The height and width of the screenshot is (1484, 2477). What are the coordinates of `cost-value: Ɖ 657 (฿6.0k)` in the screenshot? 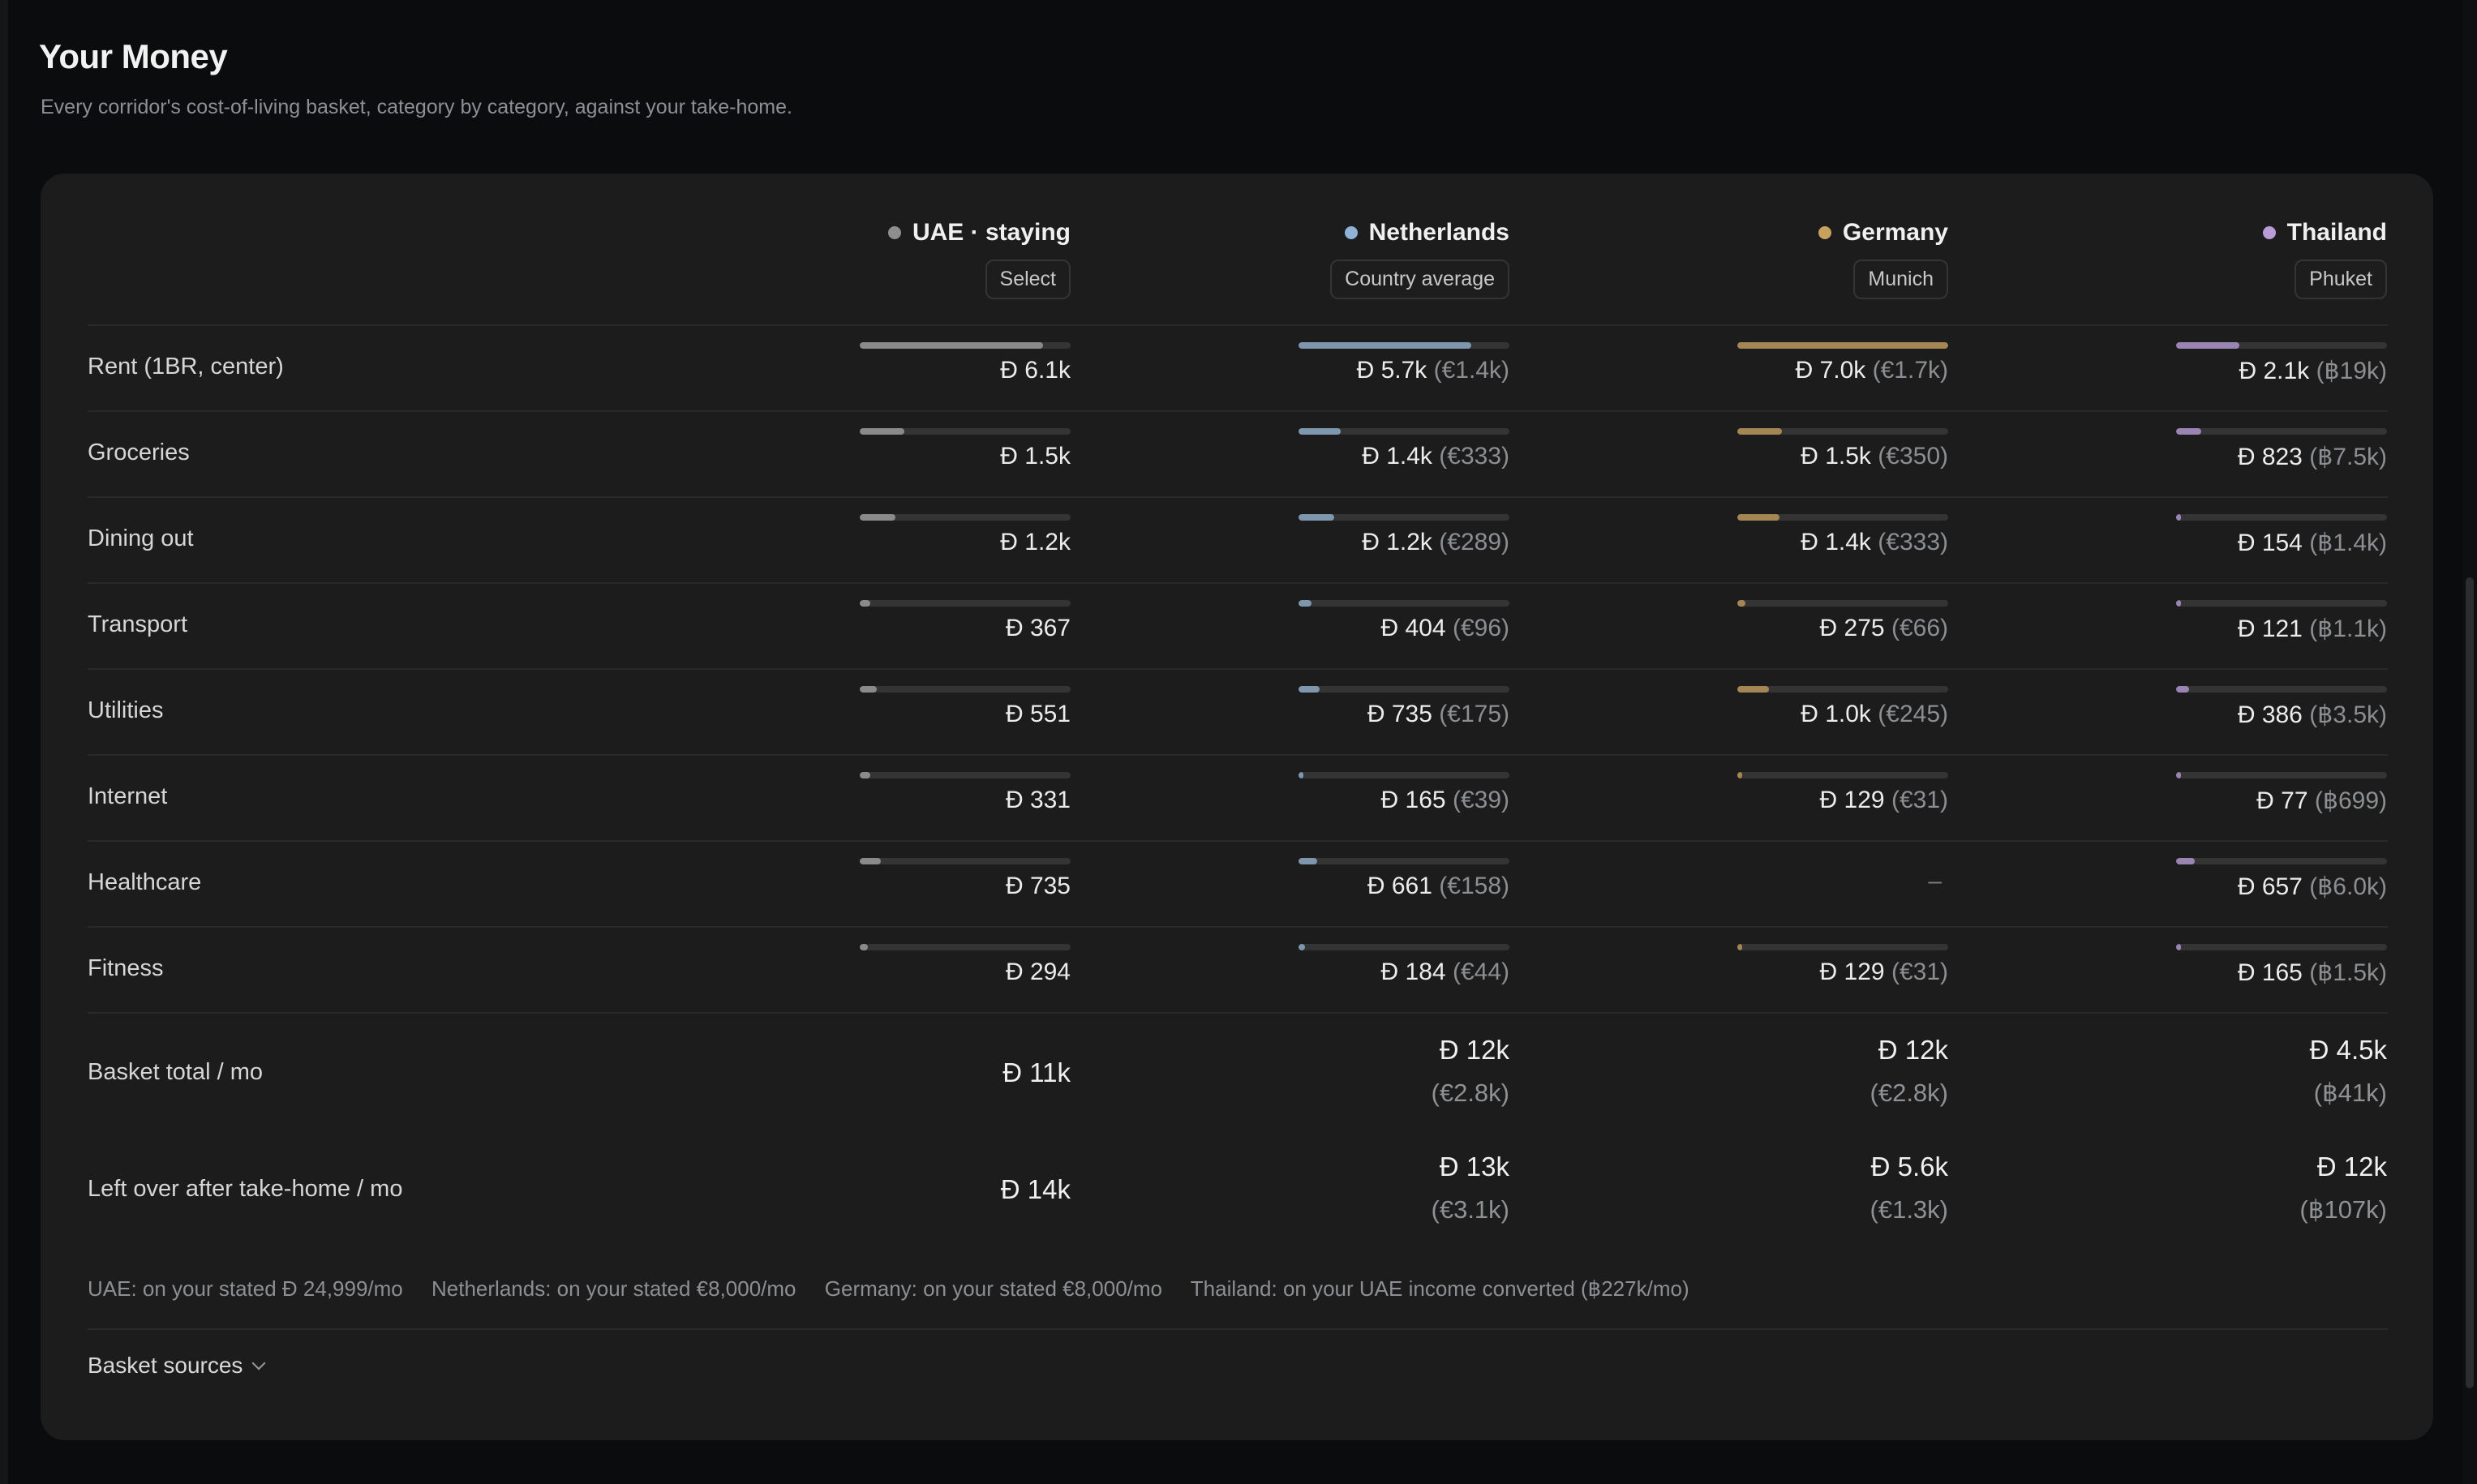 It's located at (2312, 887).